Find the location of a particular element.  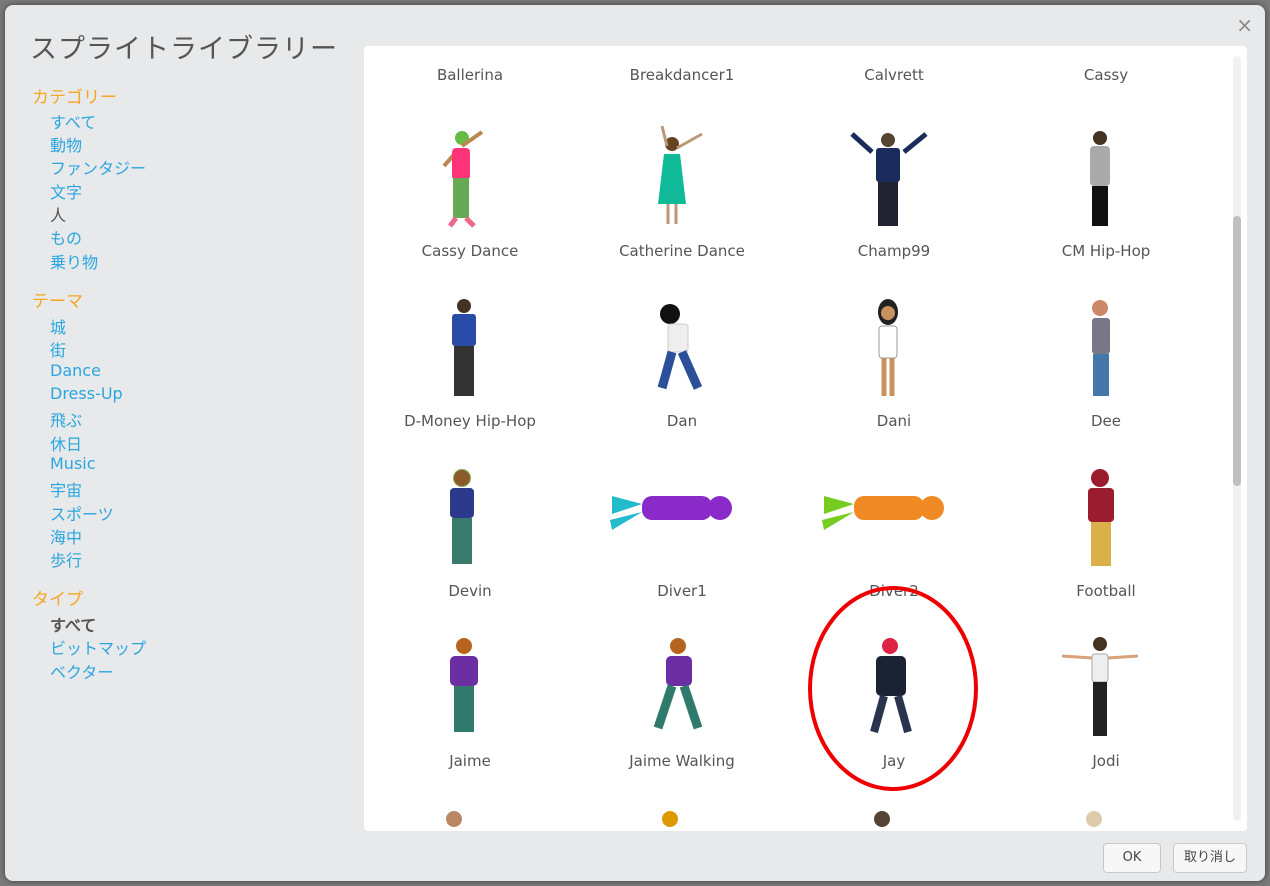

diver2-thumbnail is located at coordinates (883, 513).